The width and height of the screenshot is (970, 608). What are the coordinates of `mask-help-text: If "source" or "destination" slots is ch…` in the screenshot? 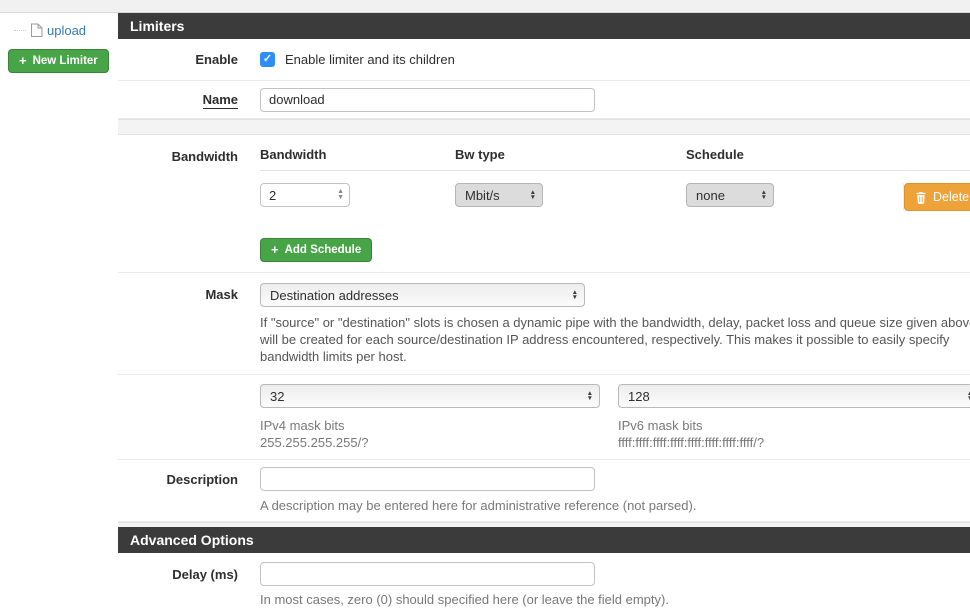 It's located at (615, 339).